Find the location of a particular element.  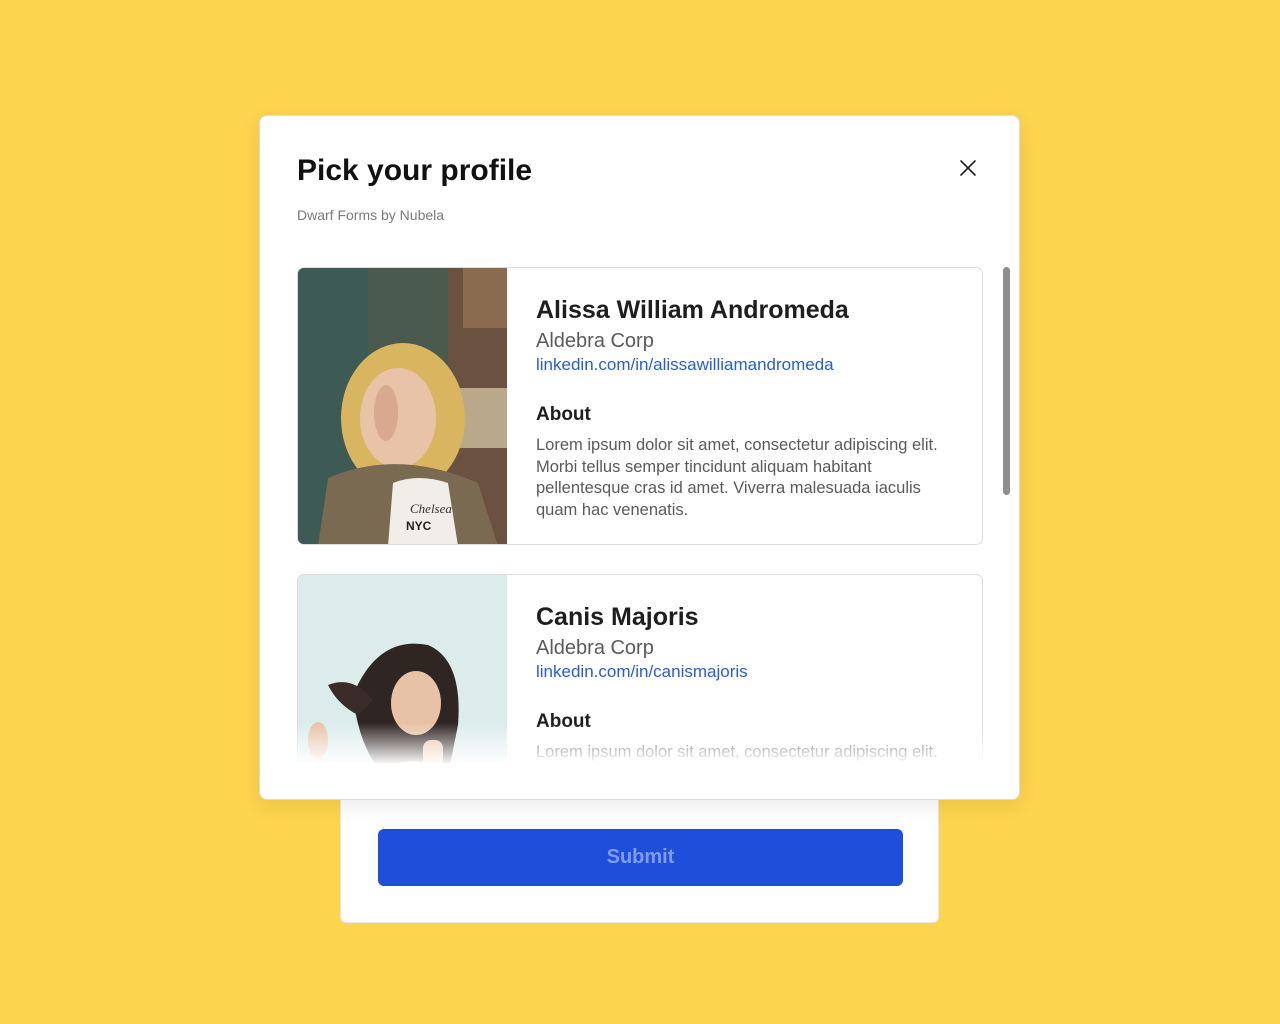

modal-subtitle: Dwarf Forms by Nubela is located at coordinates (371, 215).